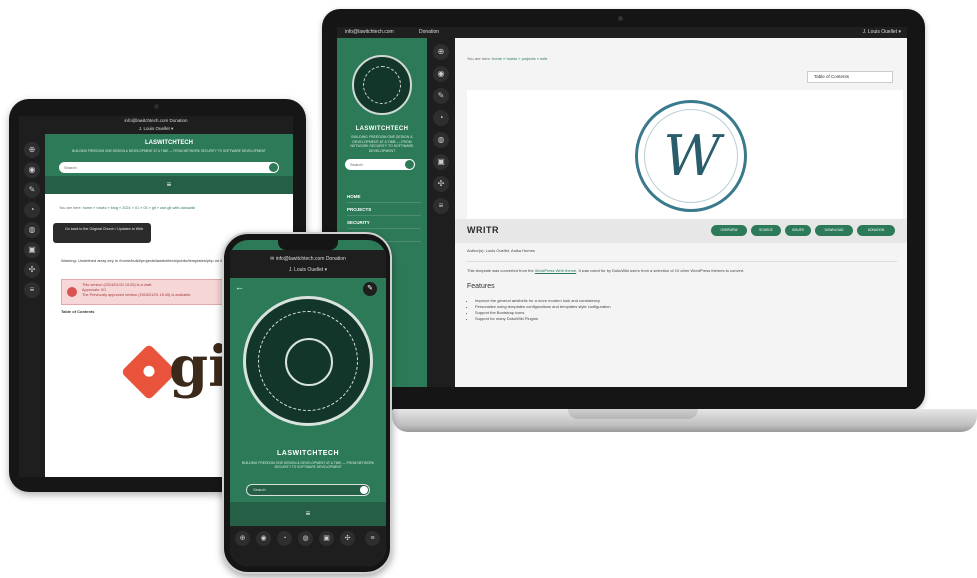 This screenshot has height=578, width=977. I want to click on alert-icon, so click(72, 292).